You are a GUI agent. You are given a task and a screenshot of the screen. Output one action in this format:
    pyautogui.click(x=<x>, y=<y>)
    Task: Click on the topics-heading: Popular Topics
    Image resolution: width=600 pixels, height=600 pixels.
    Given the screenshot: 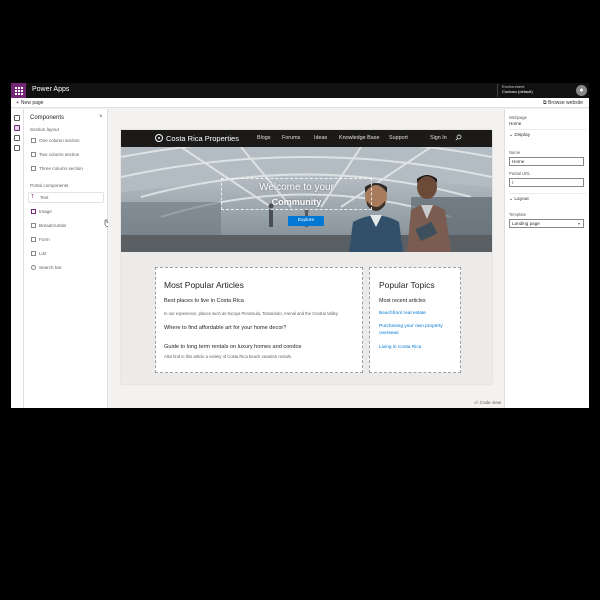 What is the action you would take?
    pyautogui.click(x=407, y=285)
    